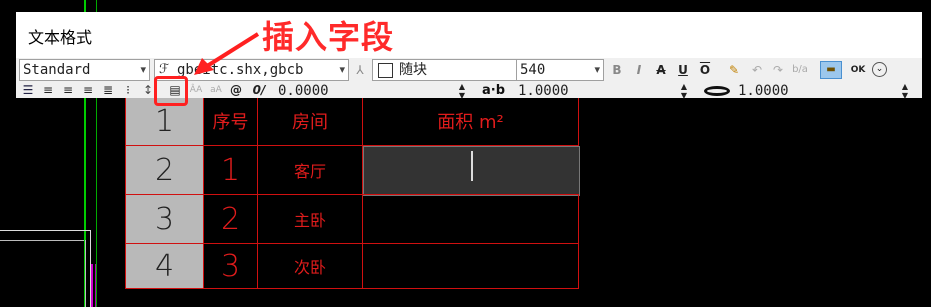 This screenshot has width=931, height=307. I want to click on table-row-room: 客厅, so click(310, 170).